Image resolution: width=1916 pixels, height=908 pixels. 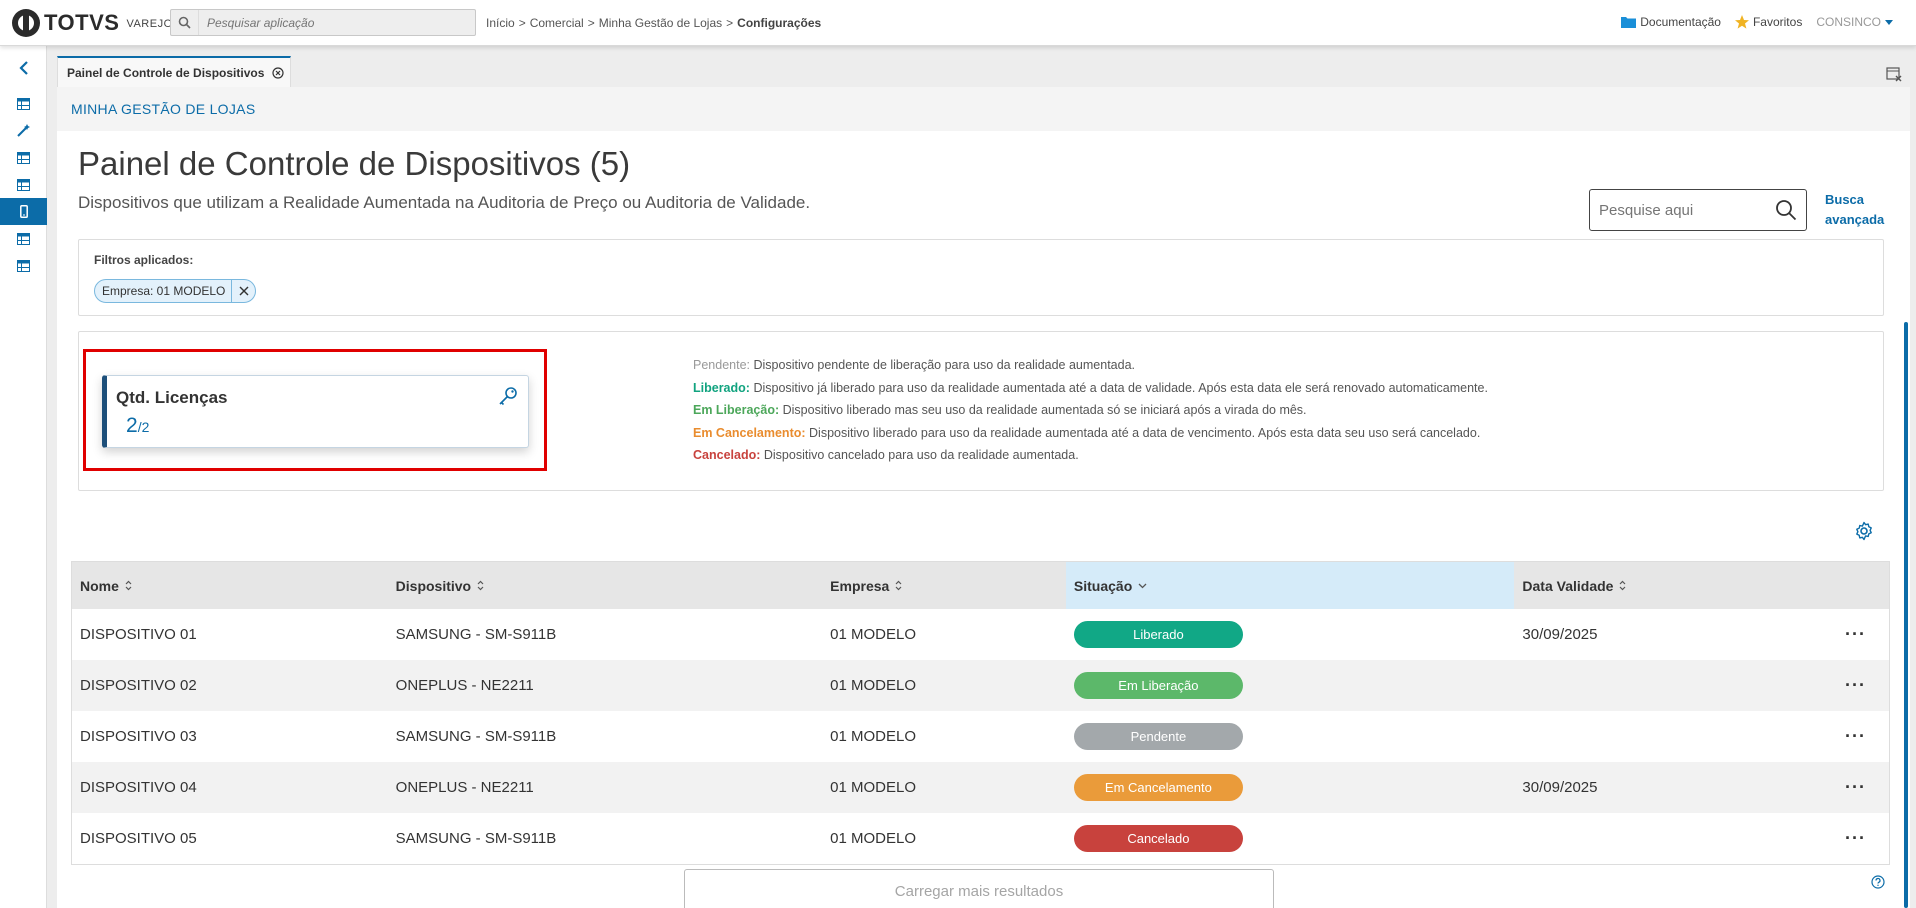 I want to click on status-badge: Liberado, so click(x=1158, y=634).